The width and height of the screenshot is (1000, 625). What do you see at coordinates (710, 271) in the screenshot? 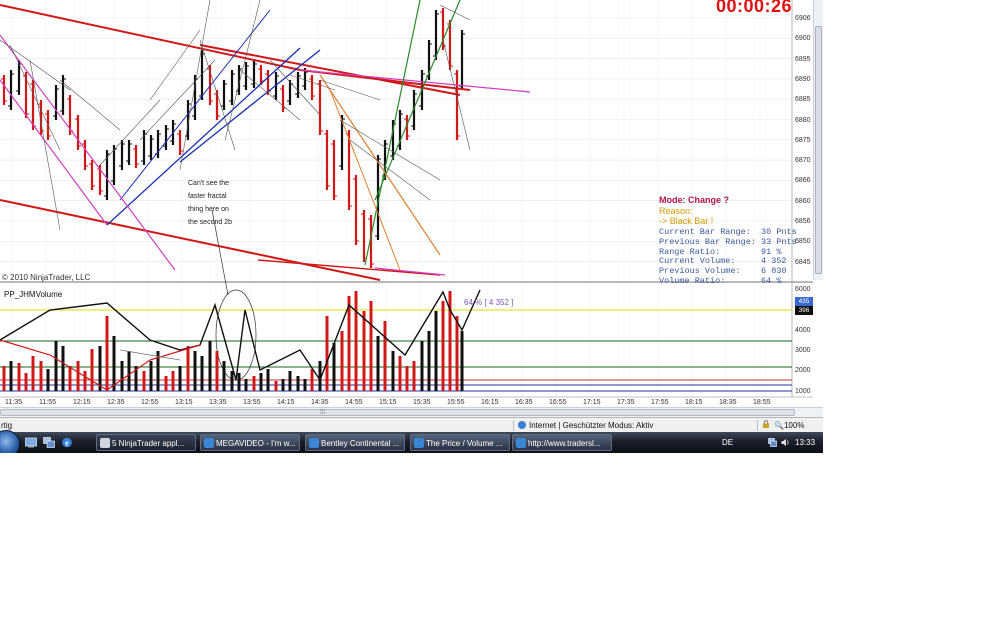
I see `stat-label: Previous Volume:` at bounding box center [710, 271].